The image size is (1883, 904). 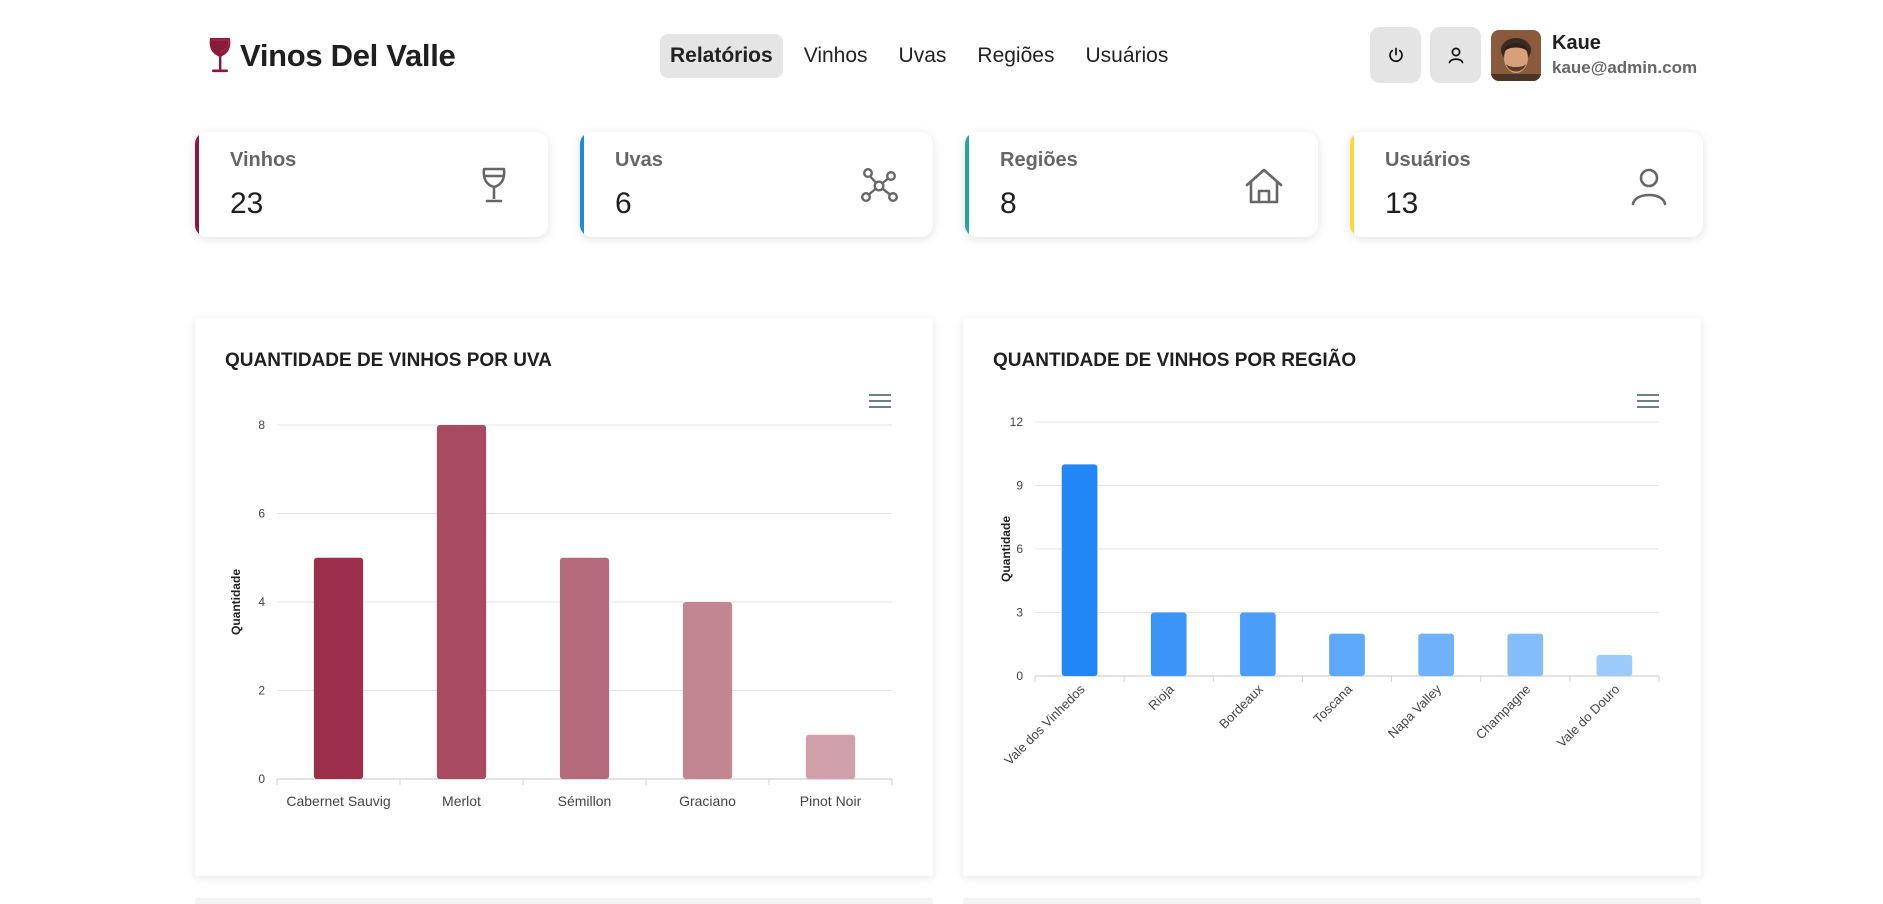 What do you see at coordinates (1017, 422) in the screenshot?
I see `y-tick-label: 12` at bounding box center [1017, 422].